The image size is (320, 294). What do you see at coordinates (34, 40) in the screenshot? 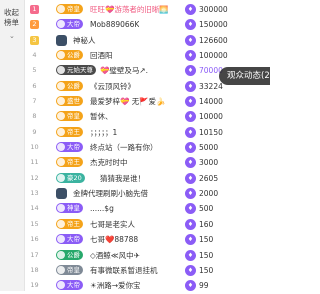
I see `rank-number: 3` at bounding box center [34, 40].